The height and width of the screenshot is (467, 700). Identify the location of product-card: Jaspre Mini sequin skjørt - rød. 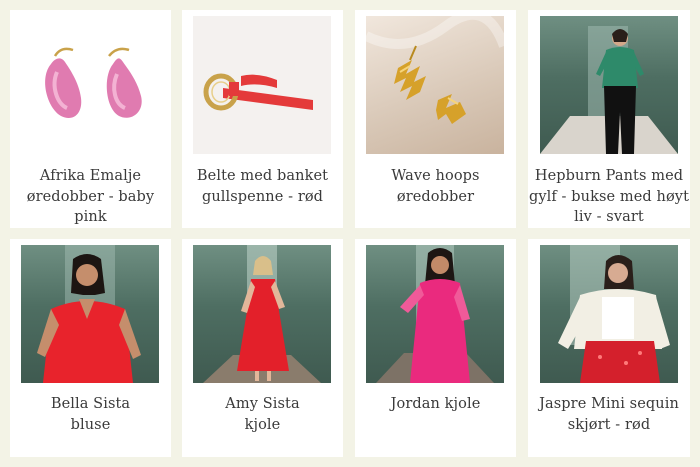
(609, 348).